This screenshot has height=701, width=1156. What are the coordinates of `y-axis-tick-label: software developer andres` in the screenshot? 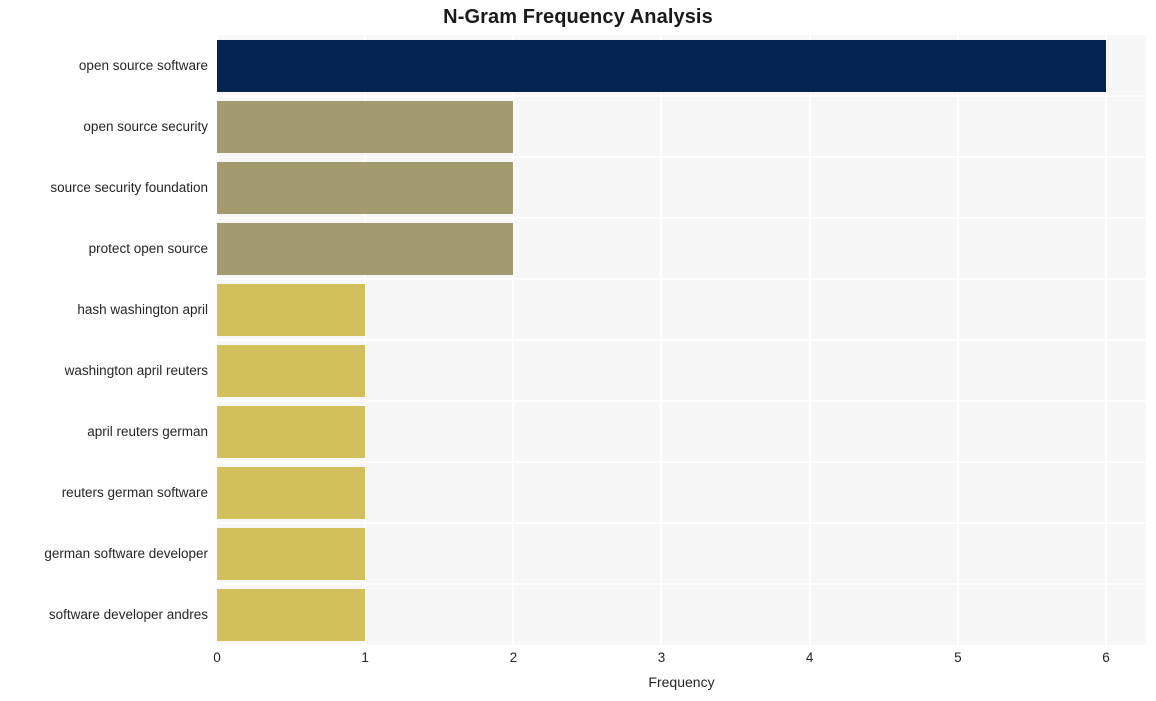 It's located at (128, 614).